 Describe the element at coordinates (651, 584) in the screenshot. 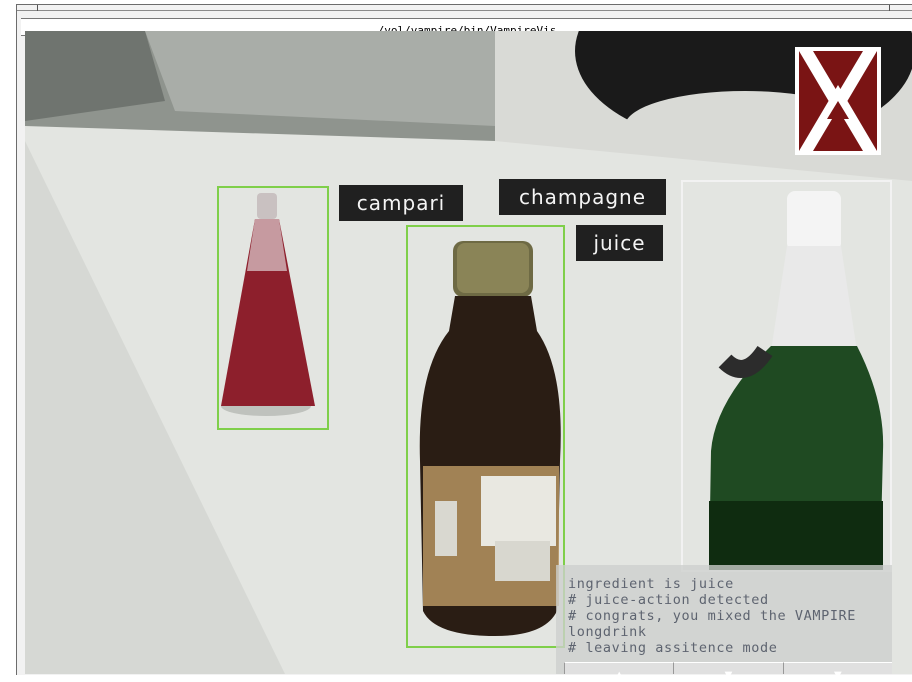

I see `console-line: ingredient is juice` at that location.